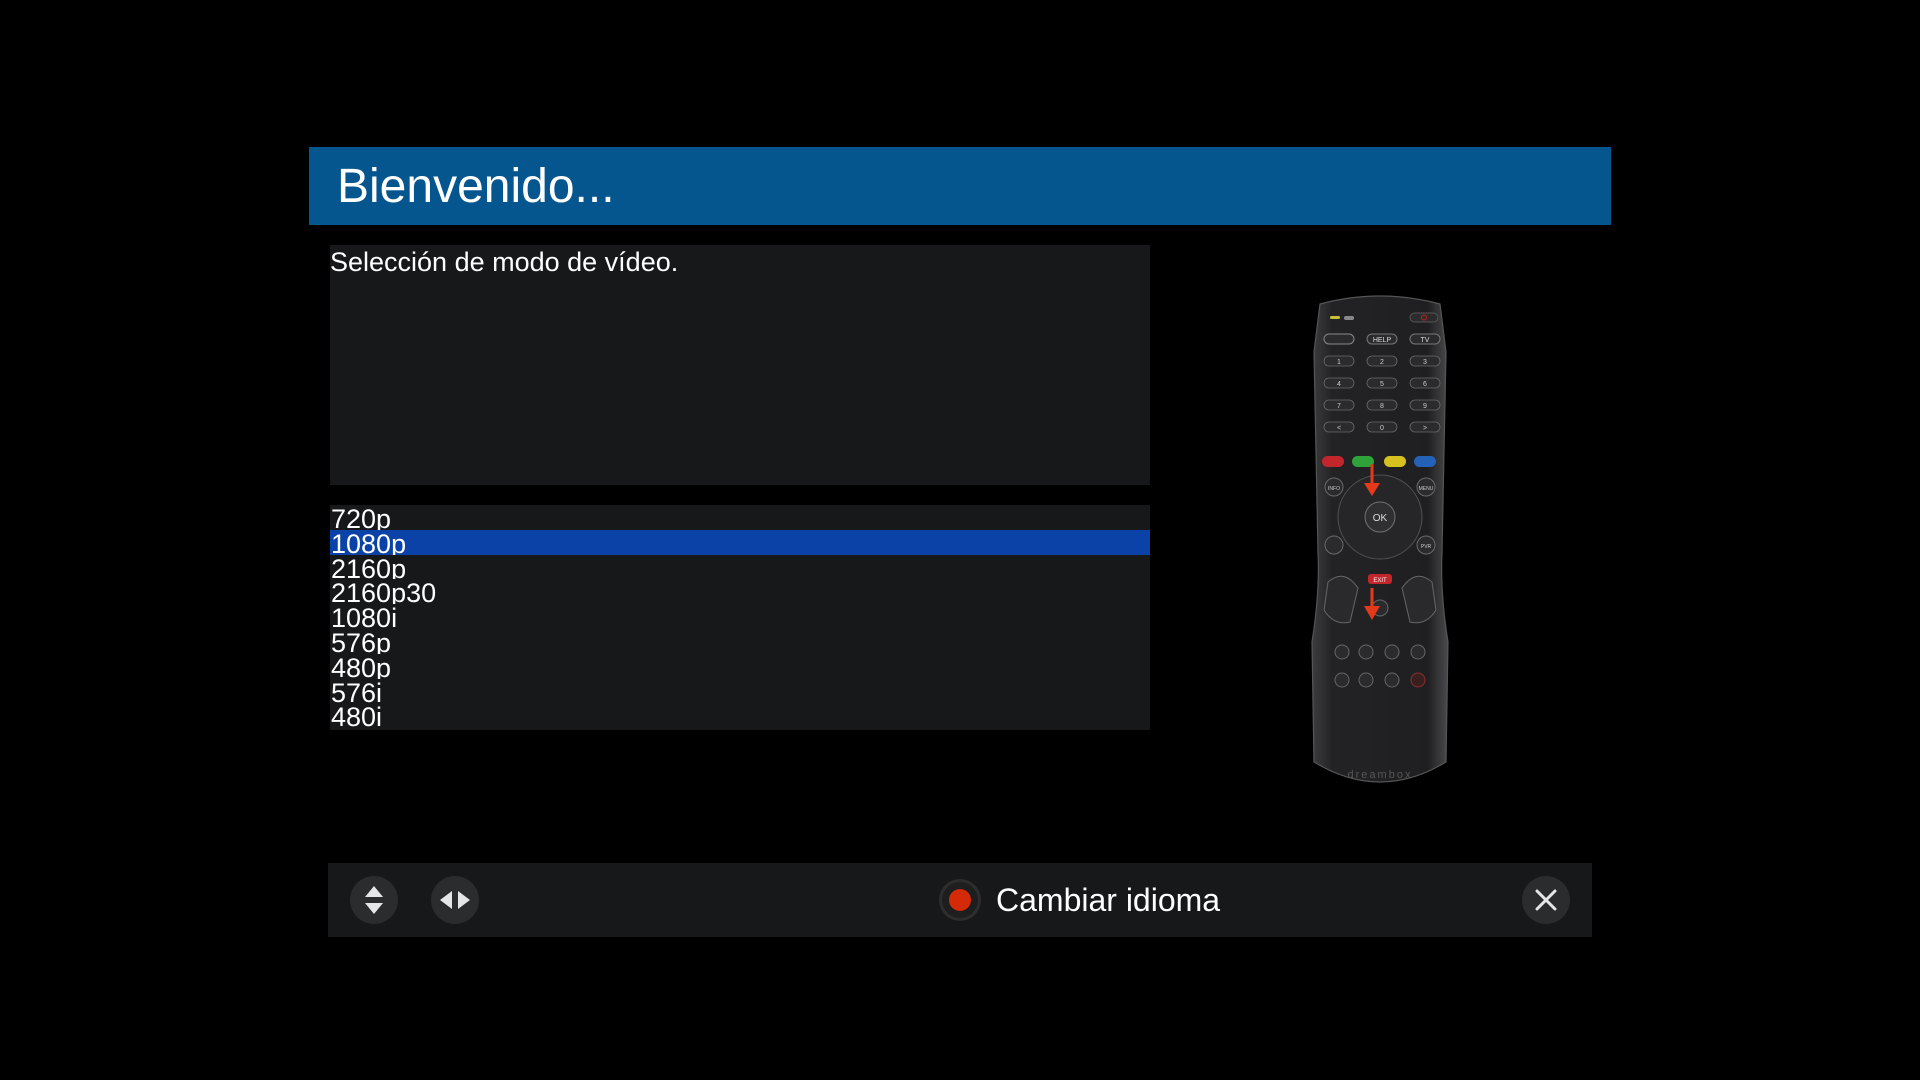 This screenshot has height=1080, width=1920. Describe the element at coordinates (1425, 406) in the screenshot. I see `remote-key-label: 9` at that location.